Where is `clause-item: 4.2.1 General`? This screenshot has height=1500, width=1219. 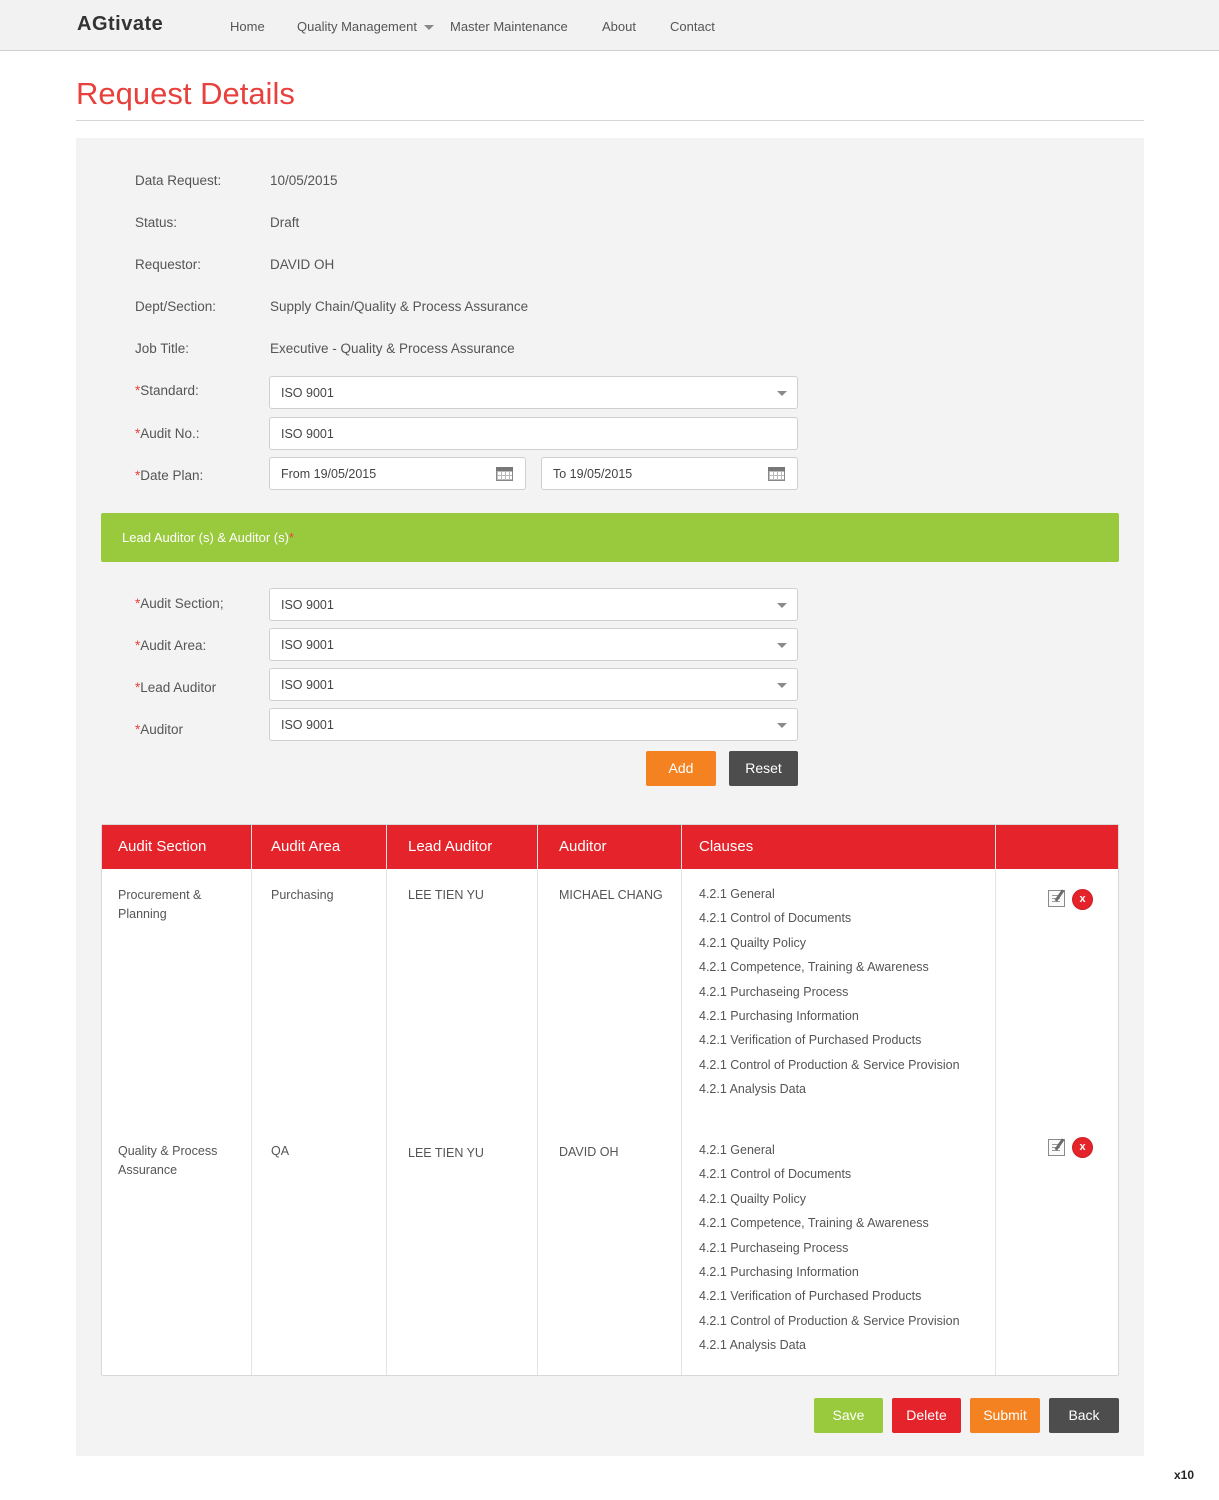
clause-item: 4.2.1 General is located at coordinates (737, 894).